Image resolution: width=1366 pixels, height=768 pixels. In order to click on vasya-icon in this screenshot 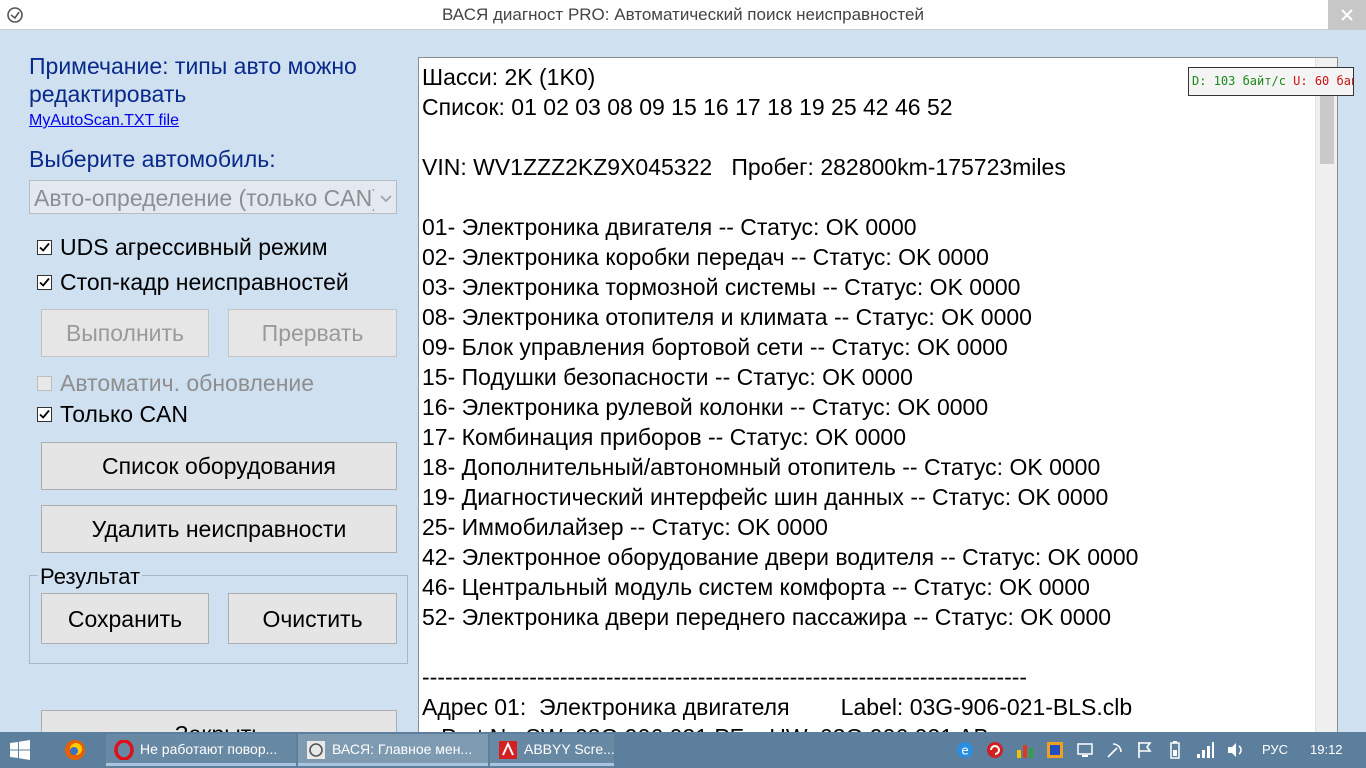, I will do `click(316, 750)`.